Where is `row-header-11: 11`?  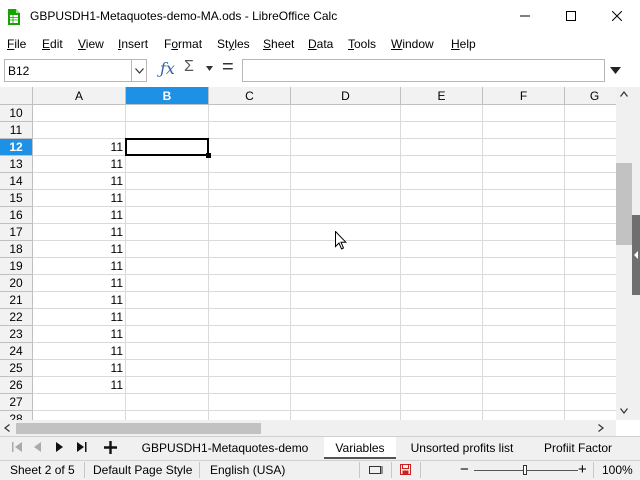 row-header-11: 11 is located at coordinates (16, 130).